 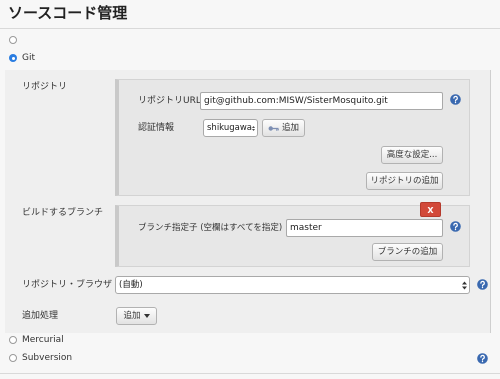 I want to click on delete-branch-button: X, so click(x=430, y=209).